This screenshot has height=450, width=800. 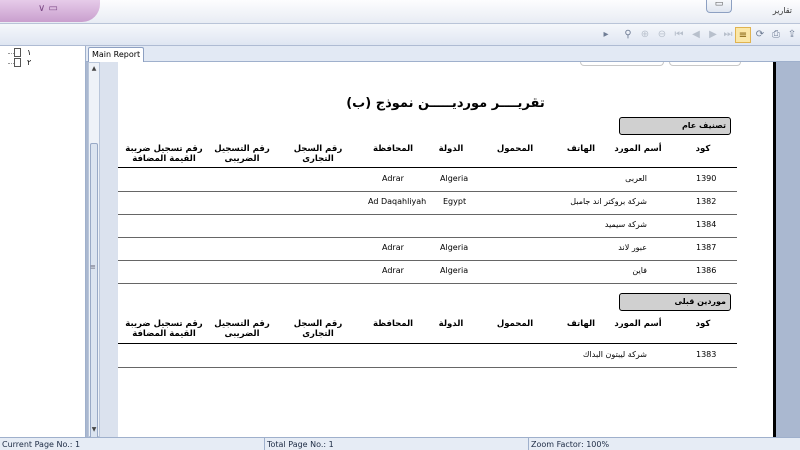 What do you see at coordinates (608, 201) in the screenshot?
I see `cell-name: شركة بروكتر اند جامبل` at bounding box center [608, 201].